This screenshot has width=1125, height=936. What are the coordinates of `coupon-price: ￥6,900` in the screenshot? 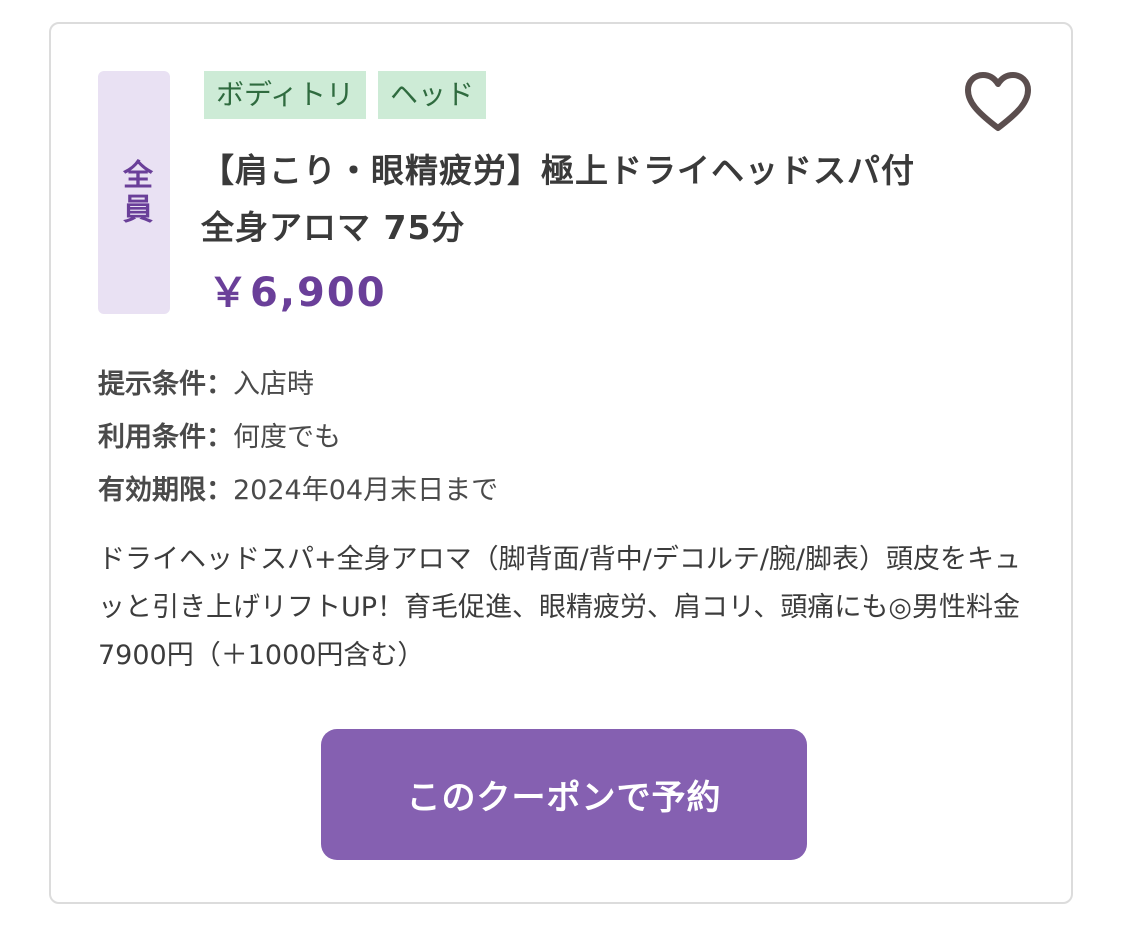 It's located at (297, 293).